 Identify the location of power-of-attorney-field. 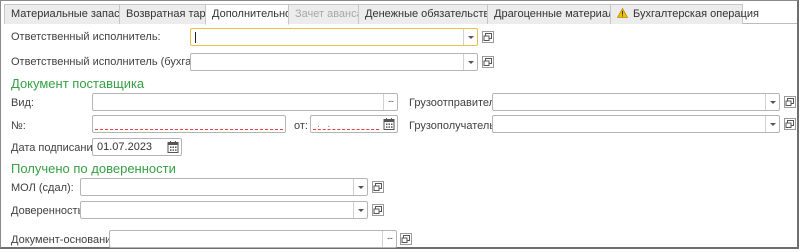
(224, 210).